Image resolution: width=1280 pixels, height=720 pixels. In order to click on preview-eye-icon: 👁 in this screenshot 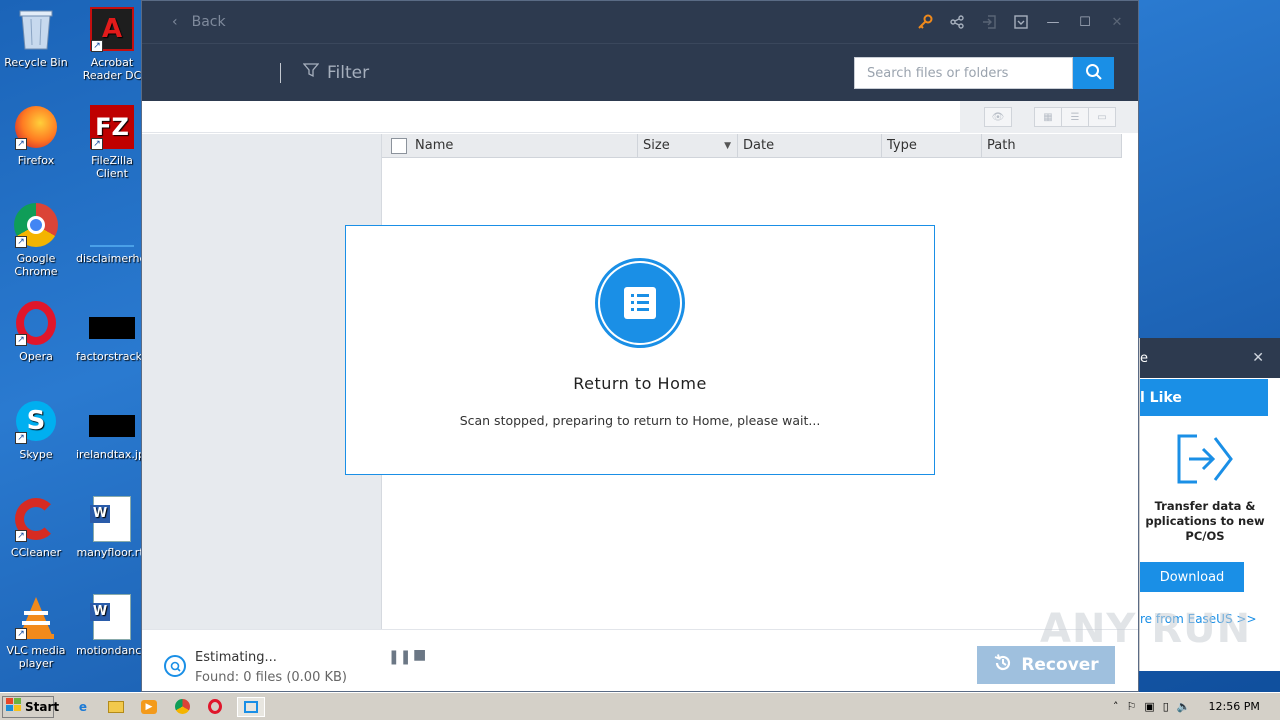, I will do `click(998, 117)`.